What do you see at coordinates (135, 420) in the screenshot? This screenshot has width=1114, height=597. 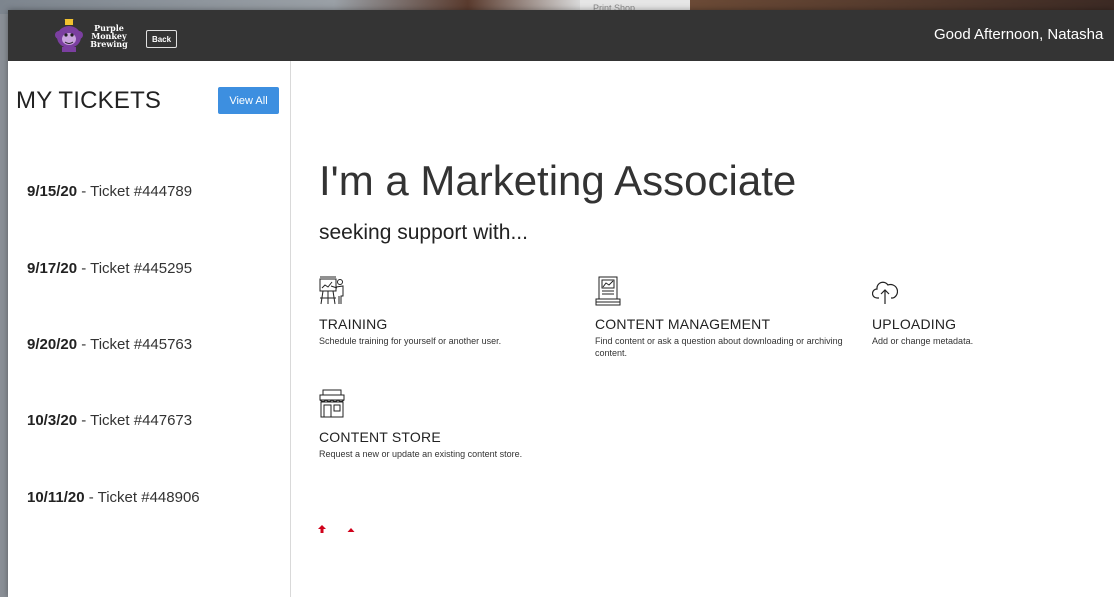 I see `ticket-number: - Ticket #447673` at bounding box center [135, 420].